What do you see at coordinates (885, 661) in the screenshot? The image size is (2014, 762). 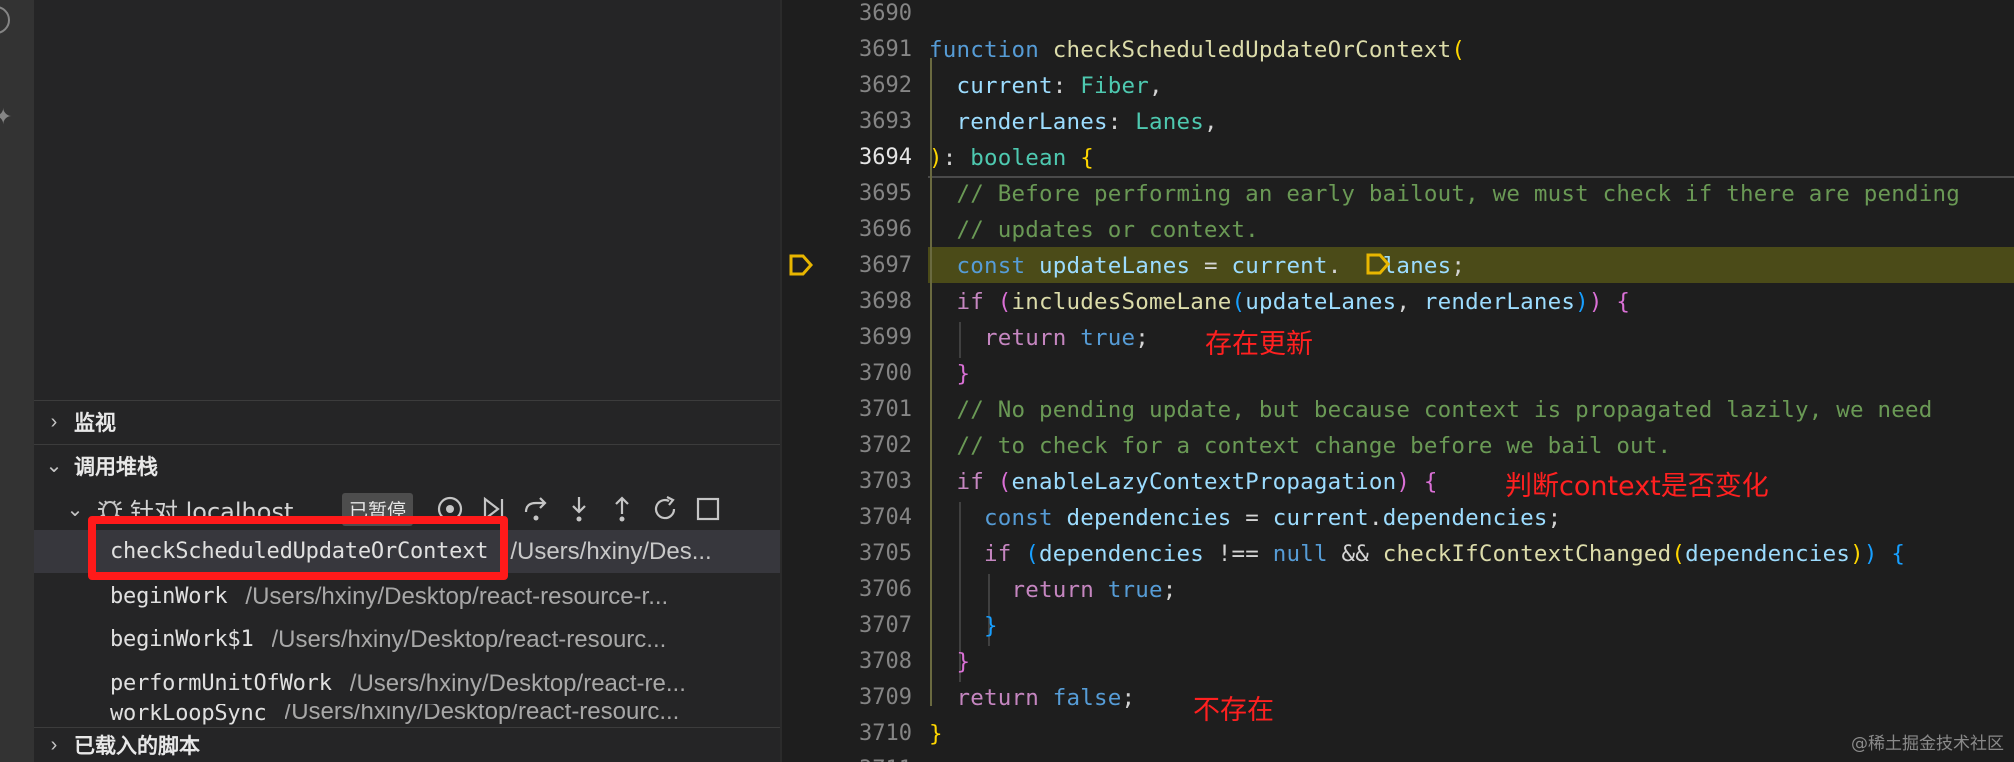 I see `line-number: 3708` at bounding box center [885, 661].